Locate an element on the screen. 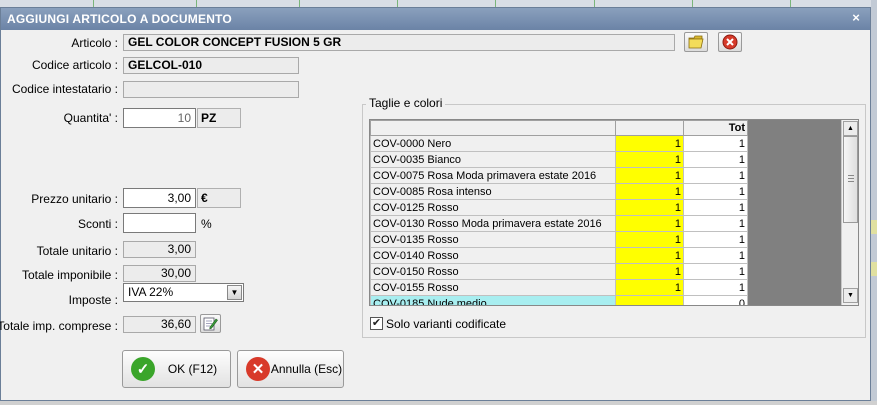  background-bottom-edge is located at coordinates (438, 403).